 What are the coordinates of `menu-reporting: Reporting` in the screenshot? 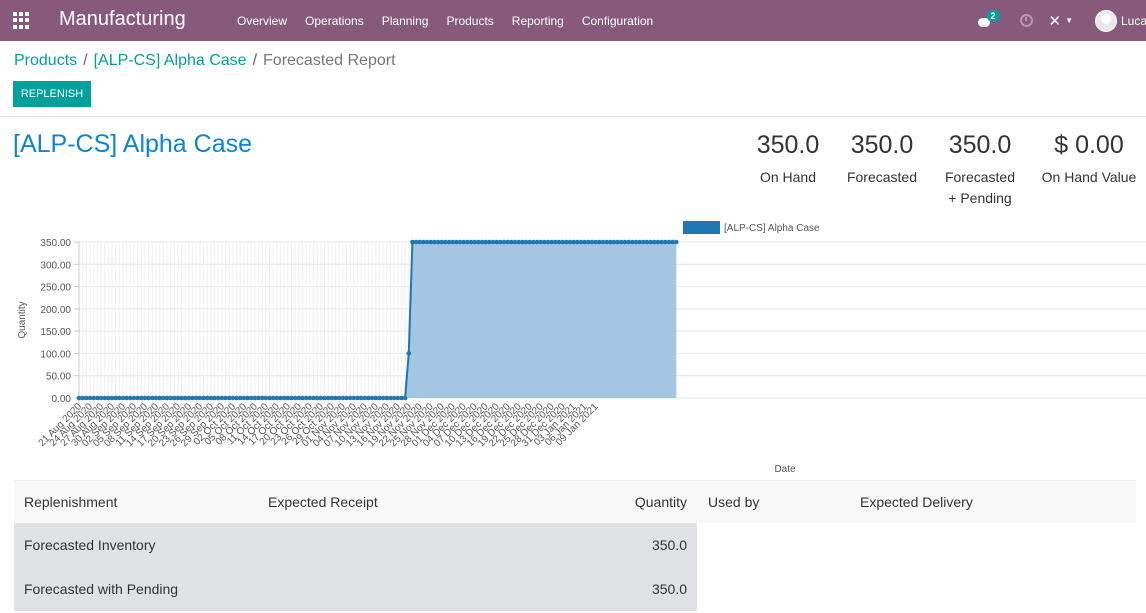 It's located at (538, 21).